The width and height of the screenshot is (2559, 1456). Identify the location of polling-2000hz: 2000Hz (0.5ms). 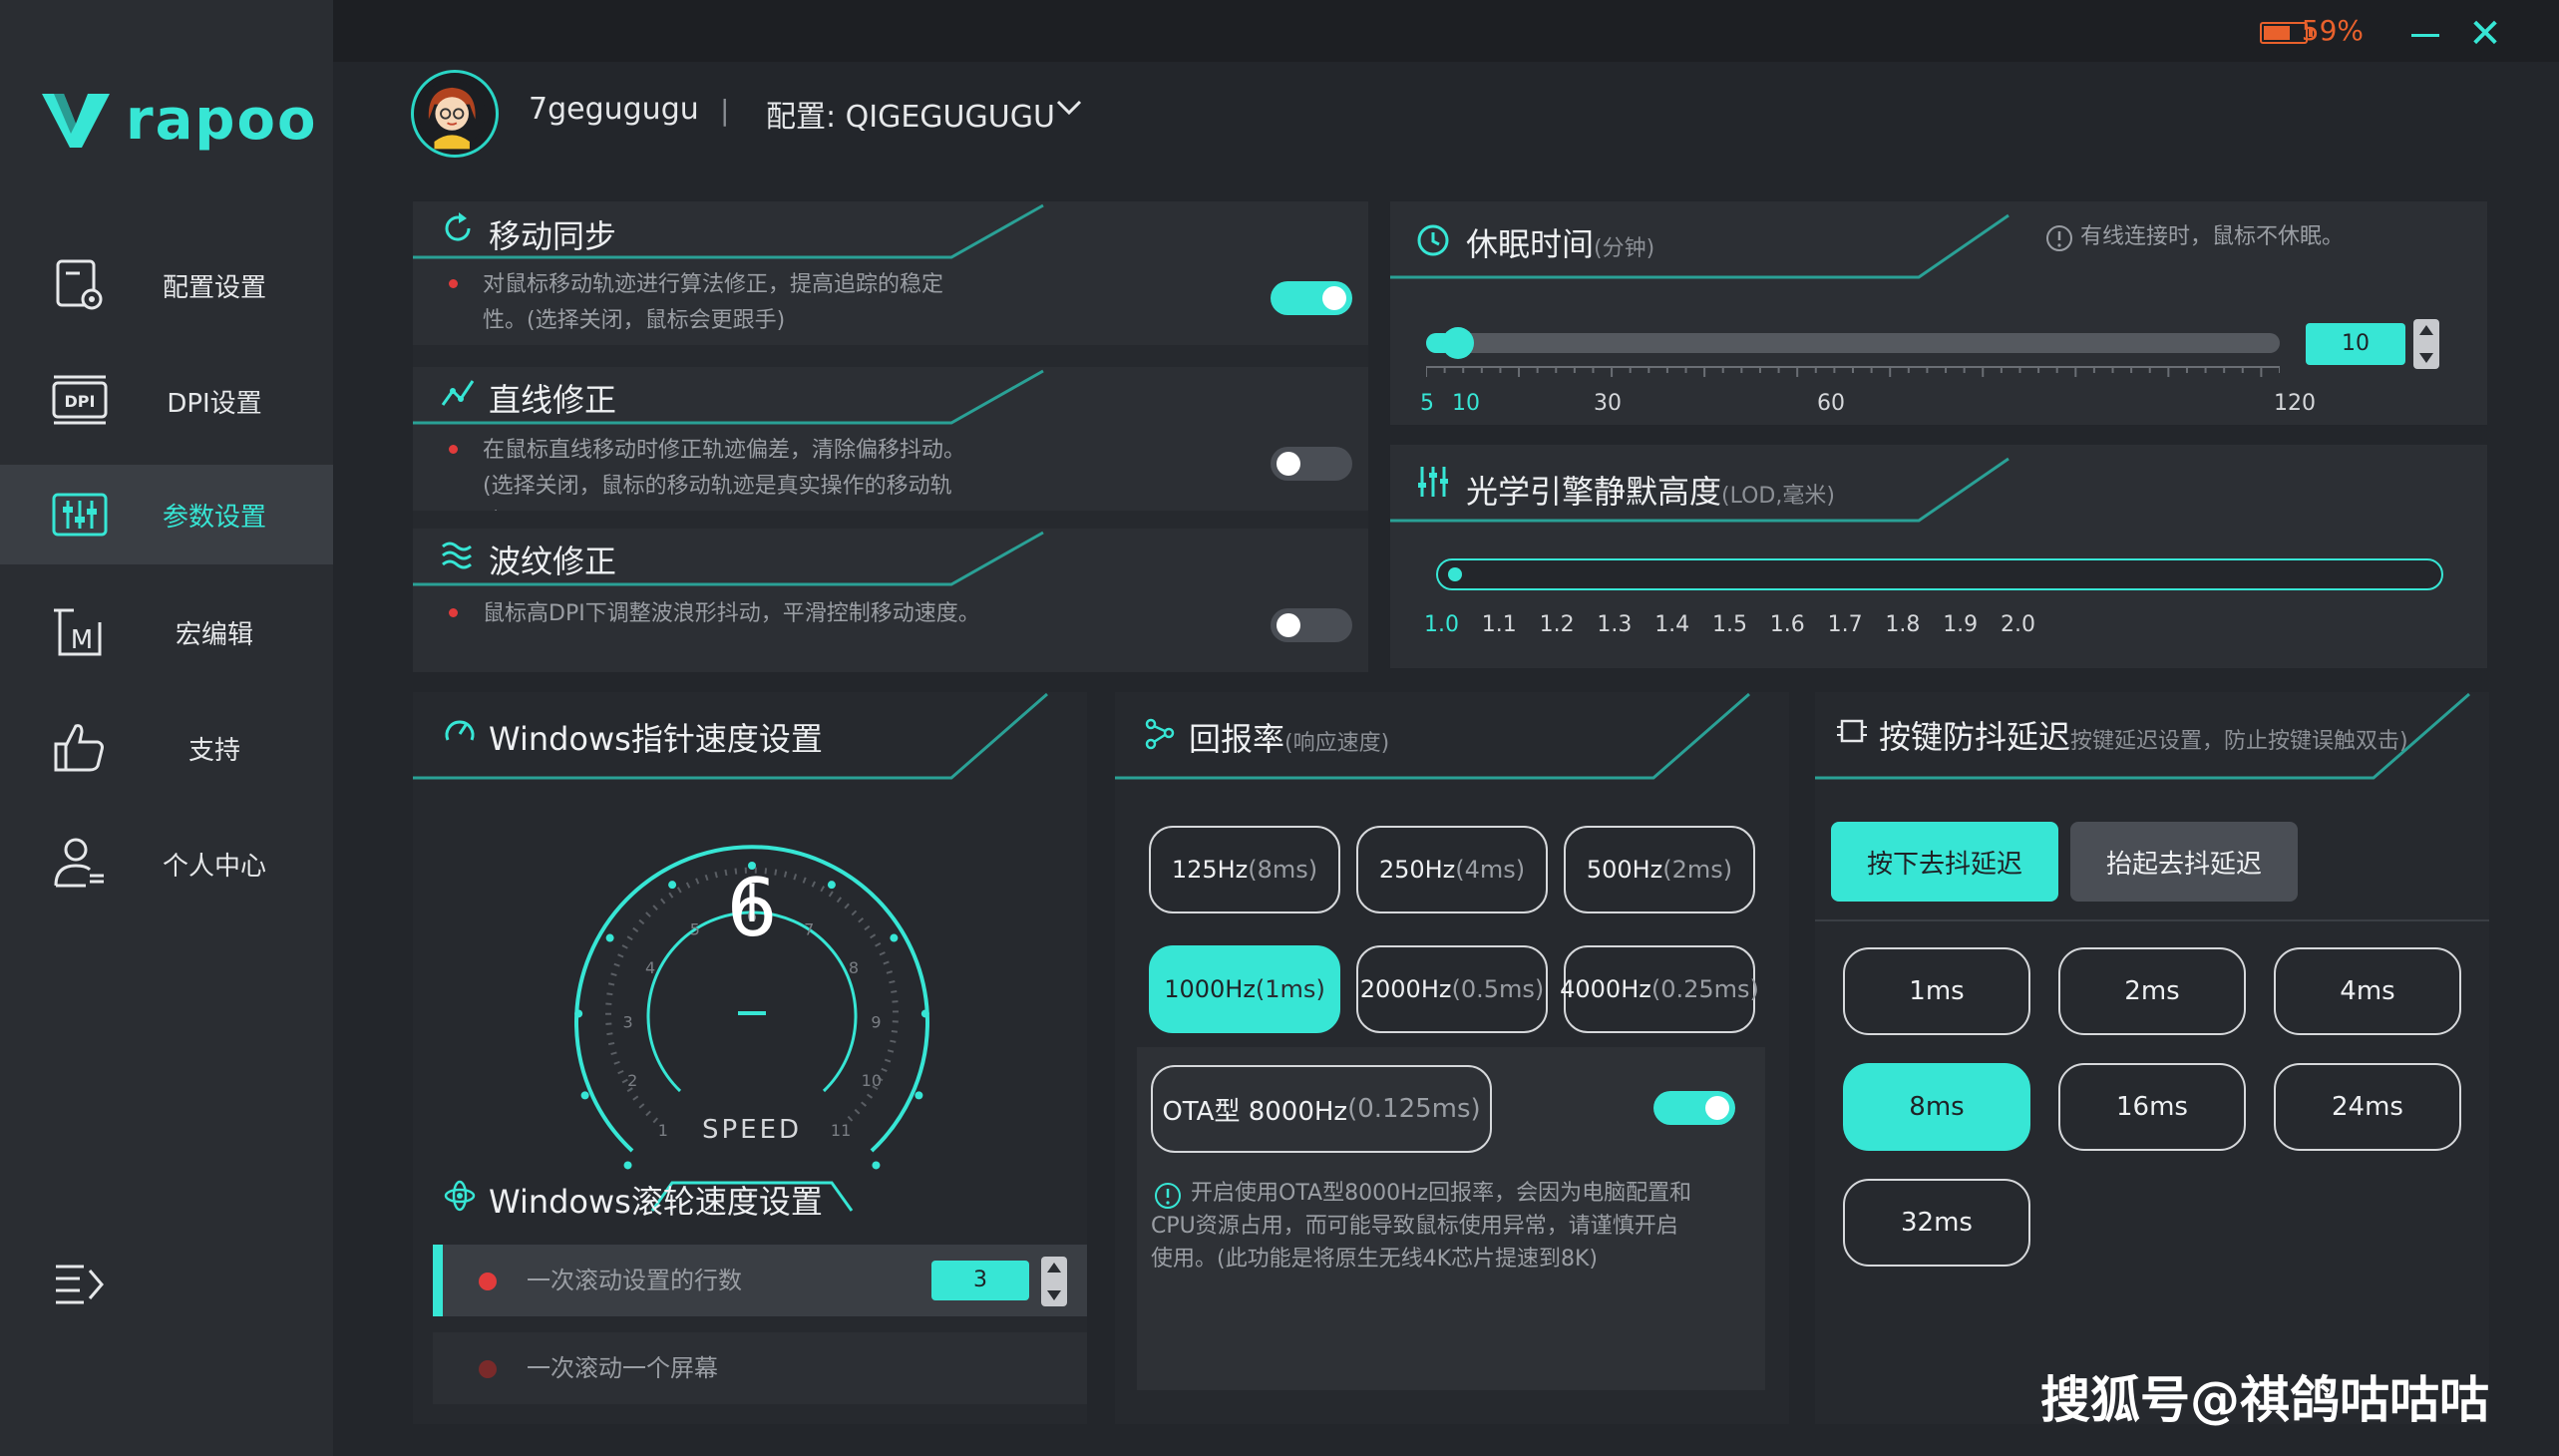
(1452, 989).